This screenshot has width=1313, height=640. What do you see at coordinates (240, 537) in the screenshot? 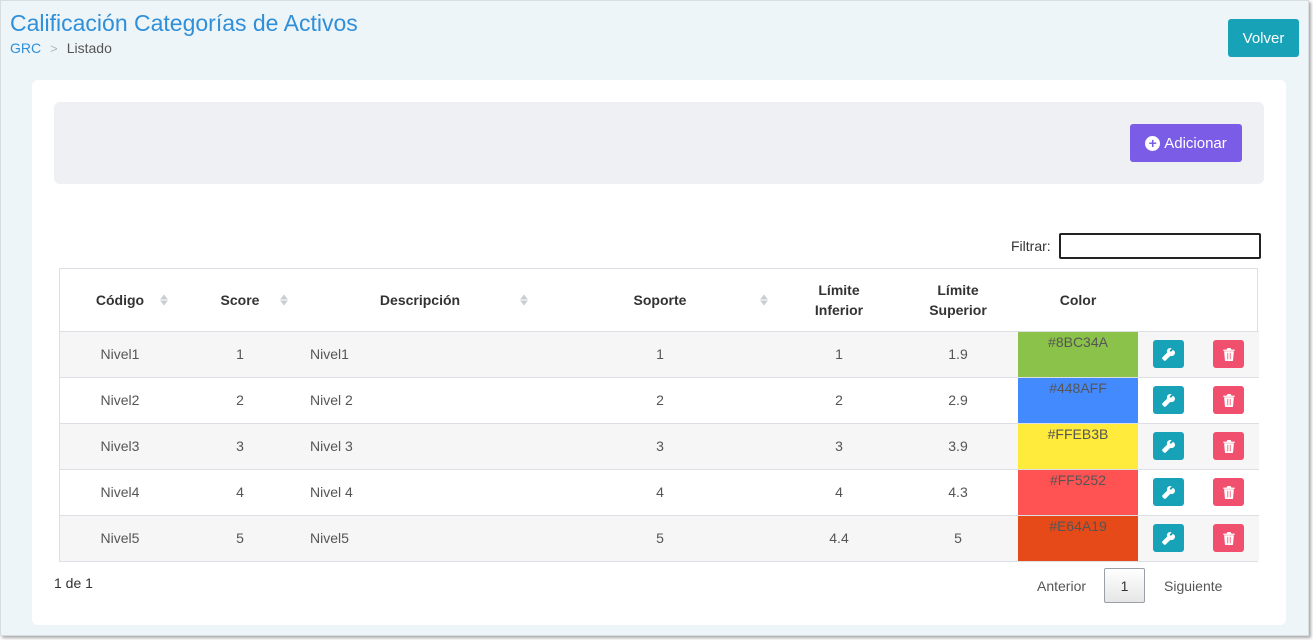
I see `cell-score: 5` at bounding box center [240, 537].